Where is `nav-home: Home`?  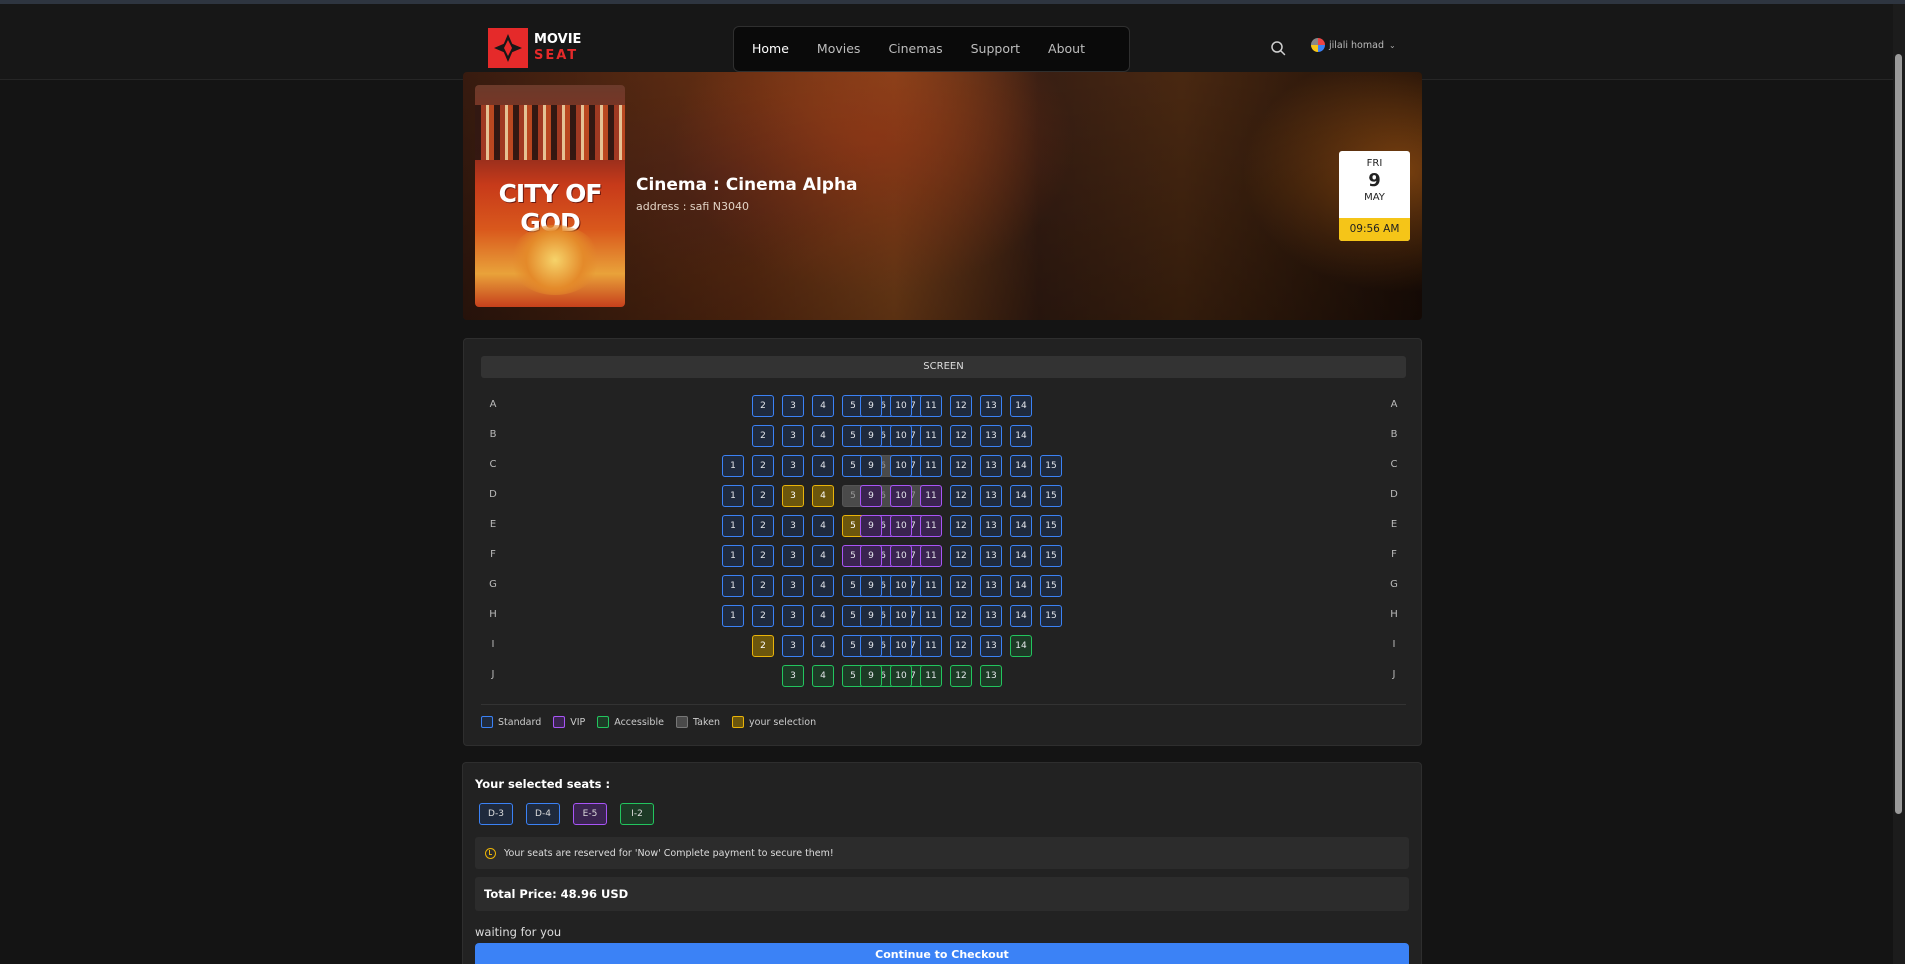
nav-home: Home is located at coordinates (770, 49).